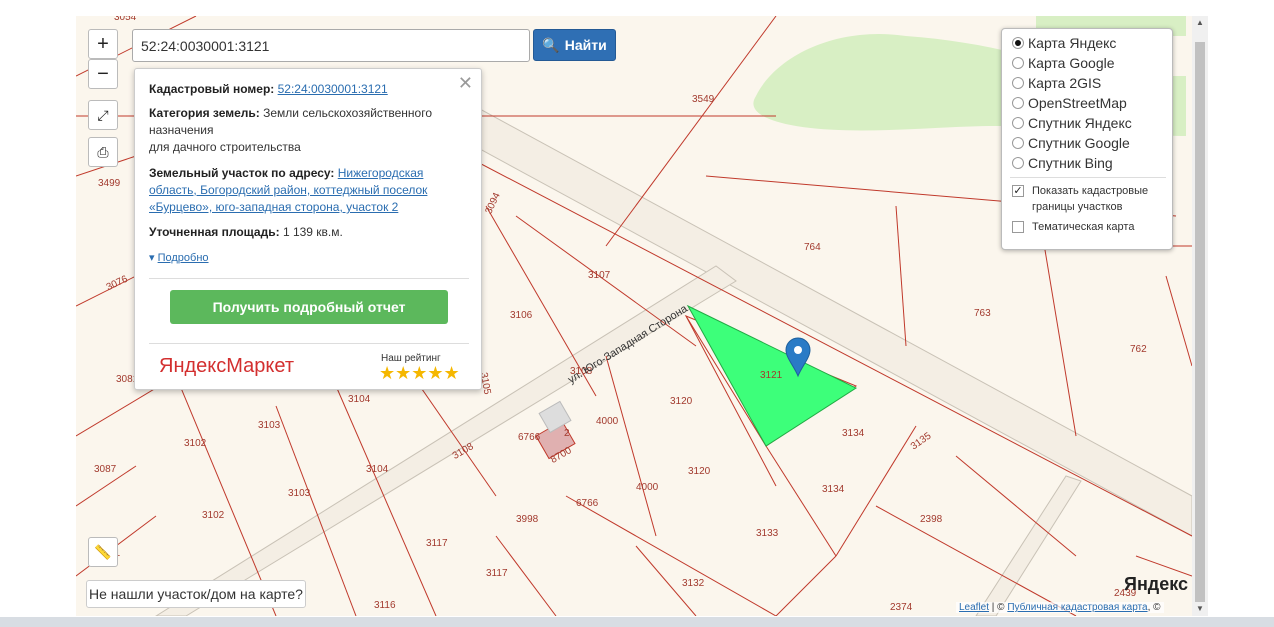  I want to click on layer-option: Карта Google, so click(1063, 63).